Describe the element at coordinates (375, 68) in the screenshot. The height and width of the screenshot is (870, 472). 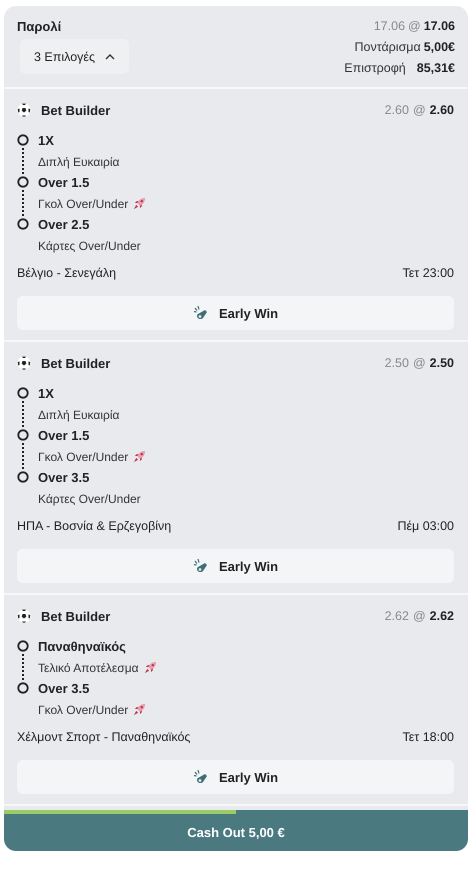
I see `return-label: Επιστροφή` at that location.